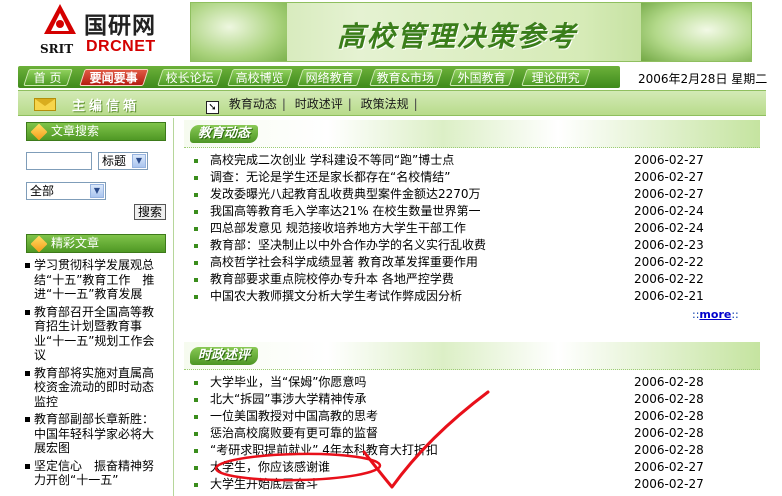 Image resolution: width=782 pixels, height=496 pixels. I want to click on news-item: 北大“拆园”事涉大学精神传承 2006-02-28, so click(472, 399).